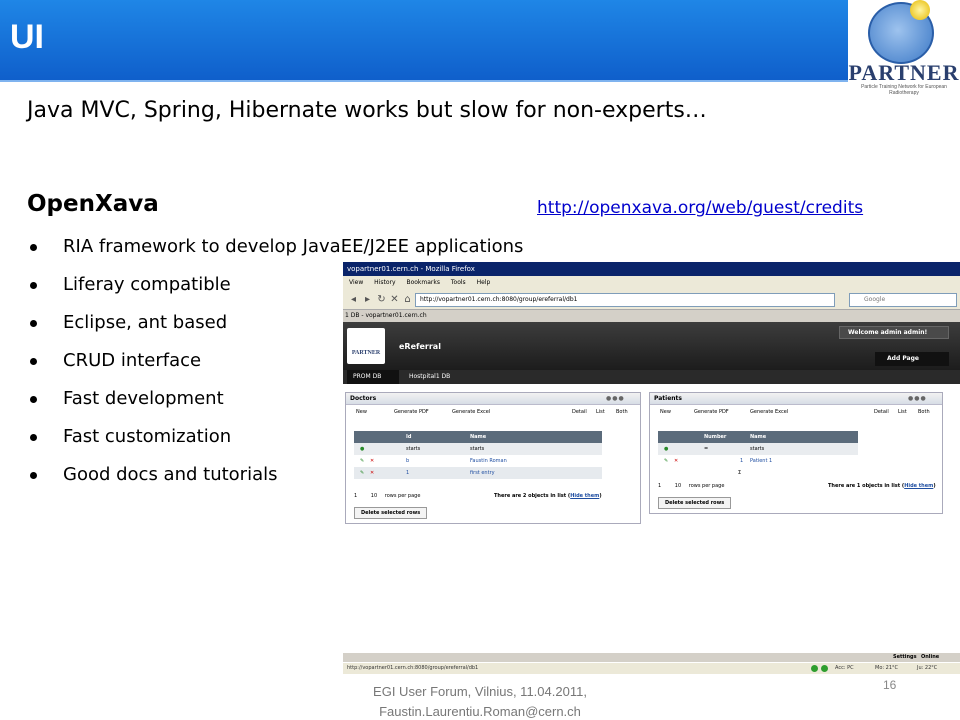 Image resolution: width=960 pixels, height=720 pixels. What do you see at coordinates (384, 282) in the screenshot?
I see `menu-history: History` at bounding box center [384, 282].